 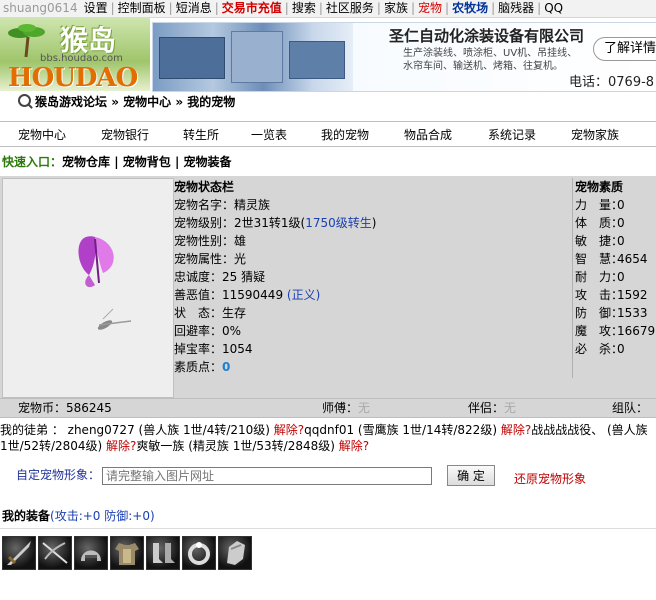 What do you see at coordinates (201, 134) in the screenshot?
I see `tab-rebirth: 转生所` at bounding box center [201, 134].